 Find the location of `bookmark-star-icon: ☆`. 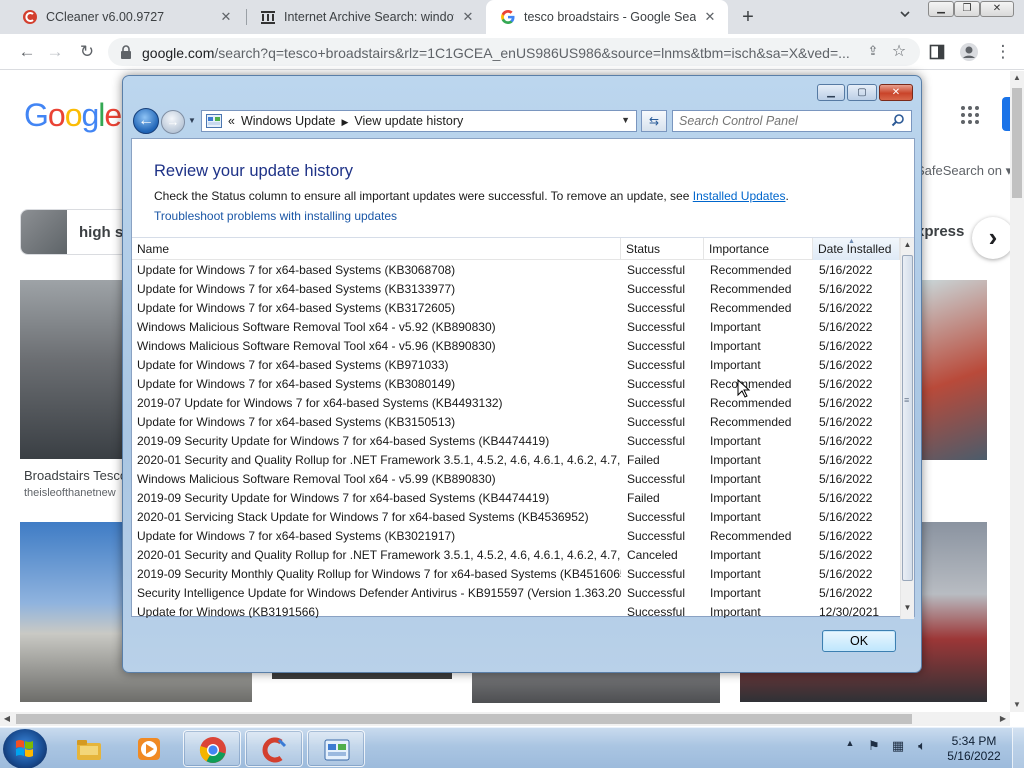

bookmark-star-icon: ☆ is located at coordinates (899, 50).